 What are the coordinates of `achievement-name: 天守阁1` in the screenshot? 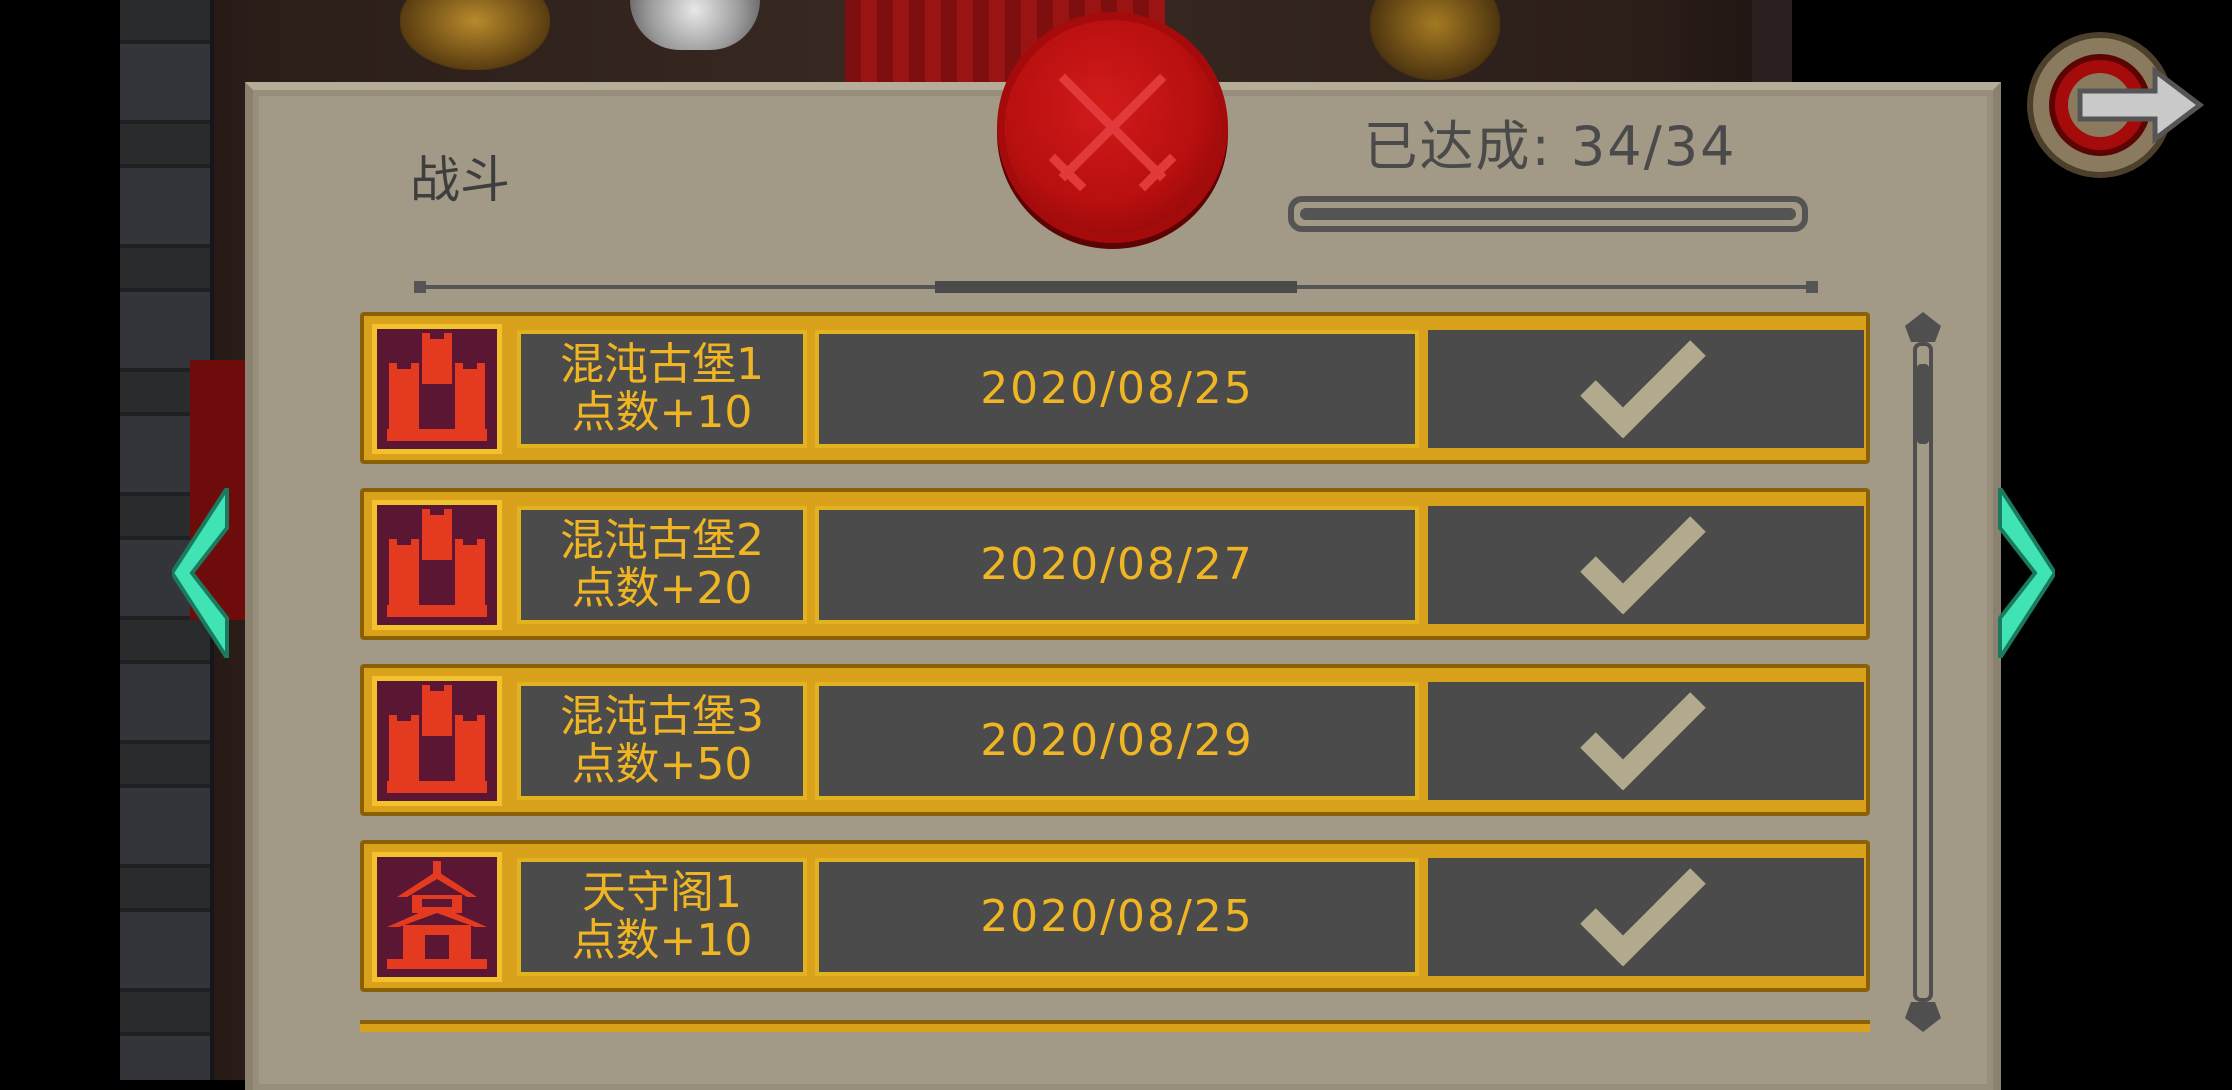 It's located at (662, 892).